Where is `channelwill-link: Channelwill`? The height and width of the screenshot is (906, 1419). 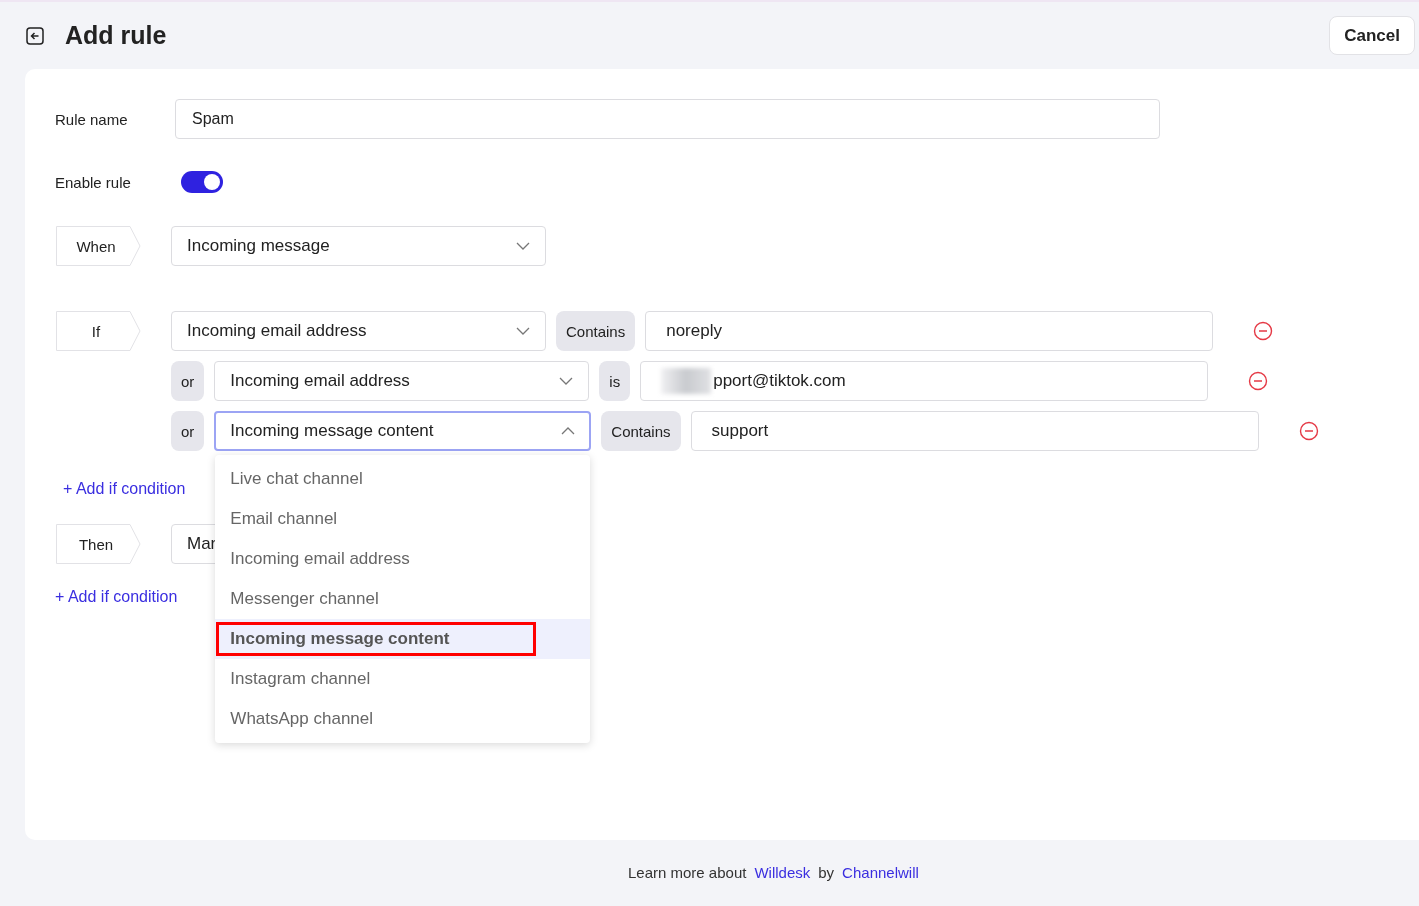
channelwill-link: Channelwill is located at coordinates (880, 872).